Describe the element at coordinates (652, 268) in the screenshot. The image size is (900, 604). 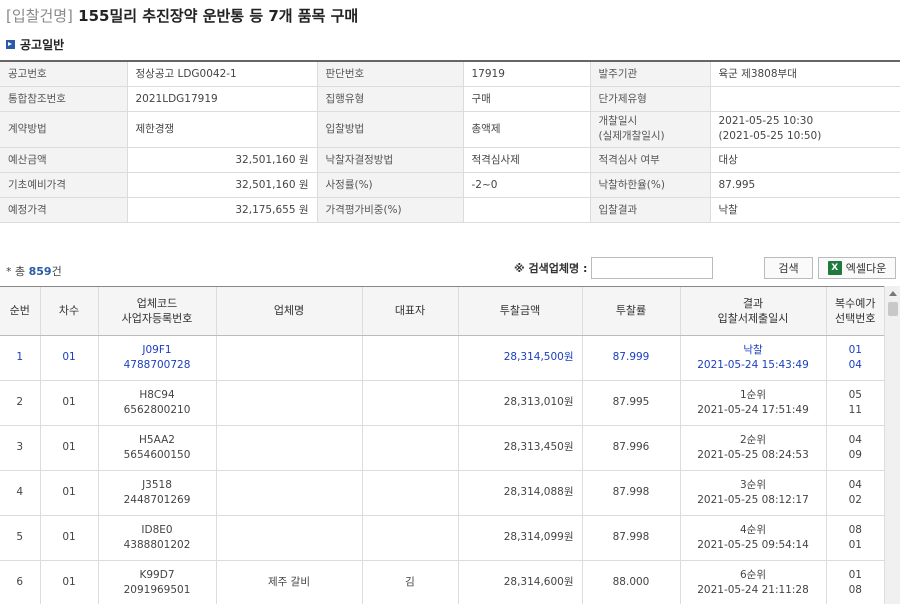
I see `search-input` at that location.